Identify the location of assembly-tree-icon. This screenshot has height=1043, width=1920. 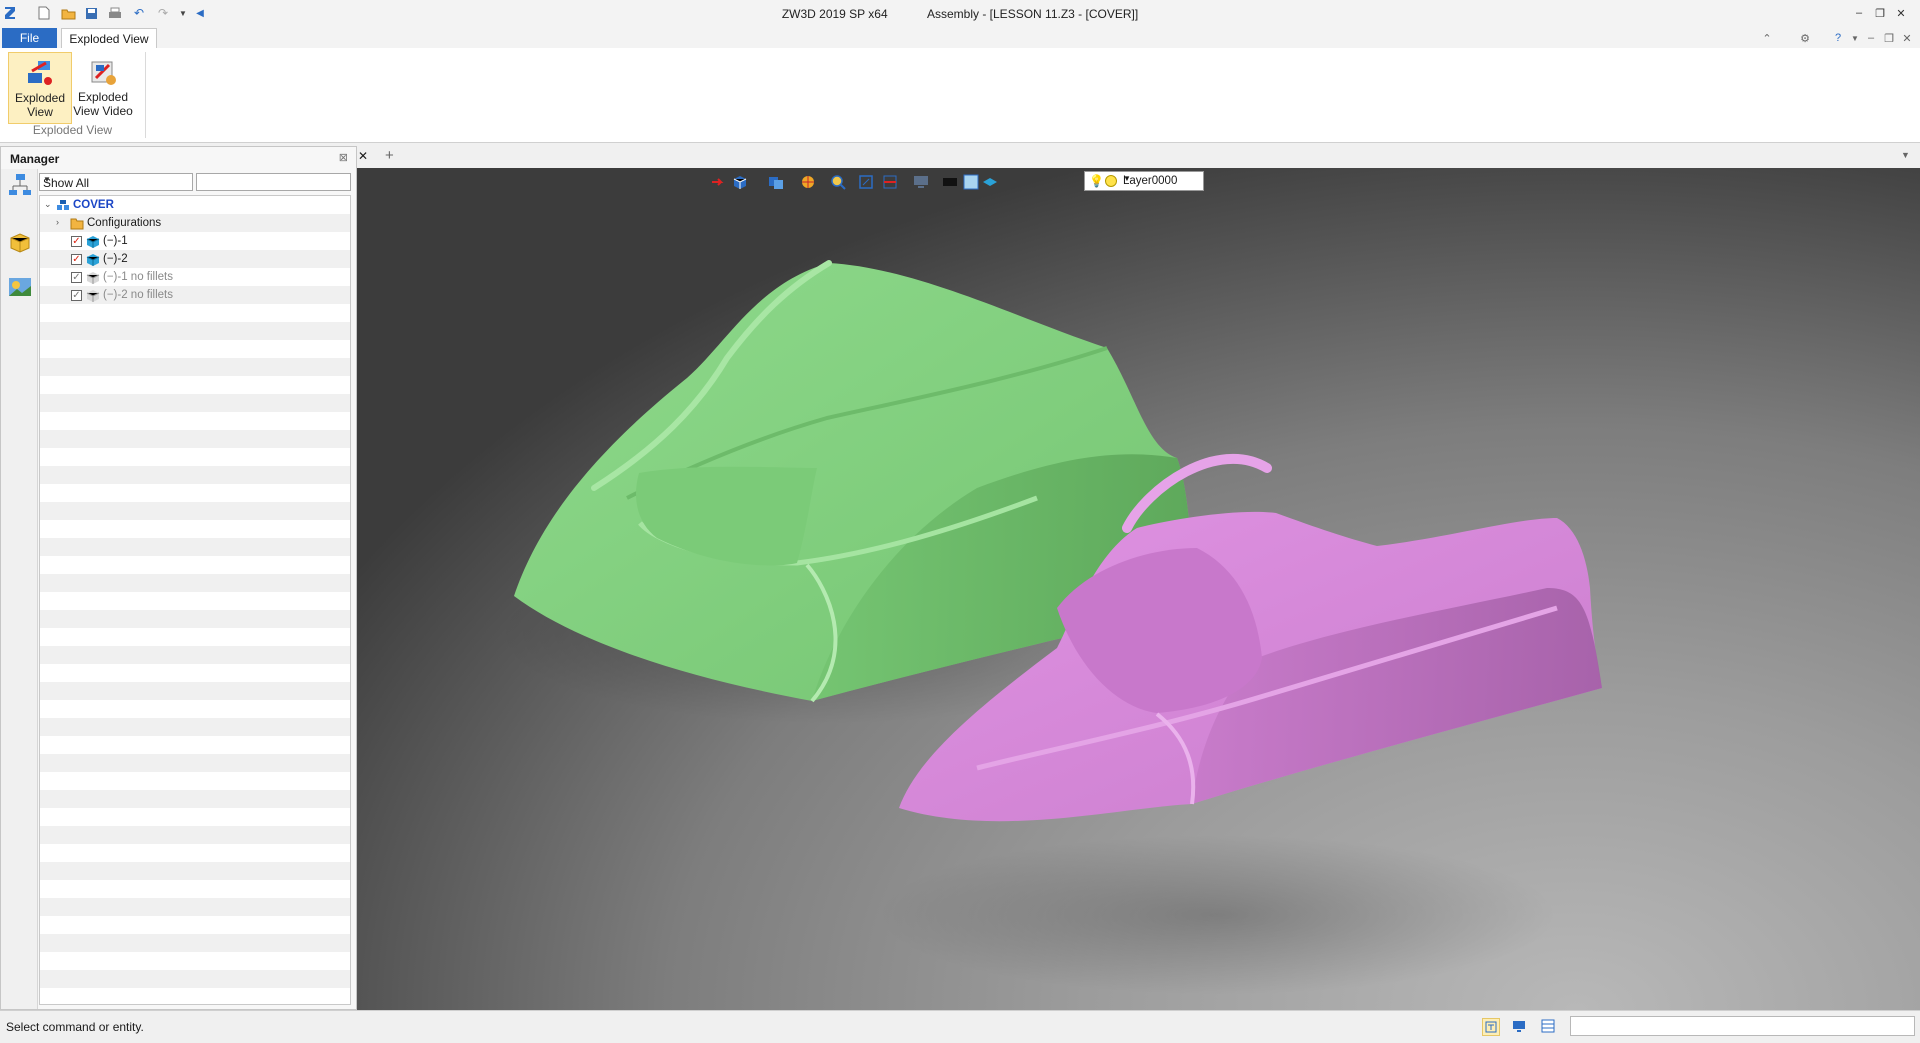
(20, 185).